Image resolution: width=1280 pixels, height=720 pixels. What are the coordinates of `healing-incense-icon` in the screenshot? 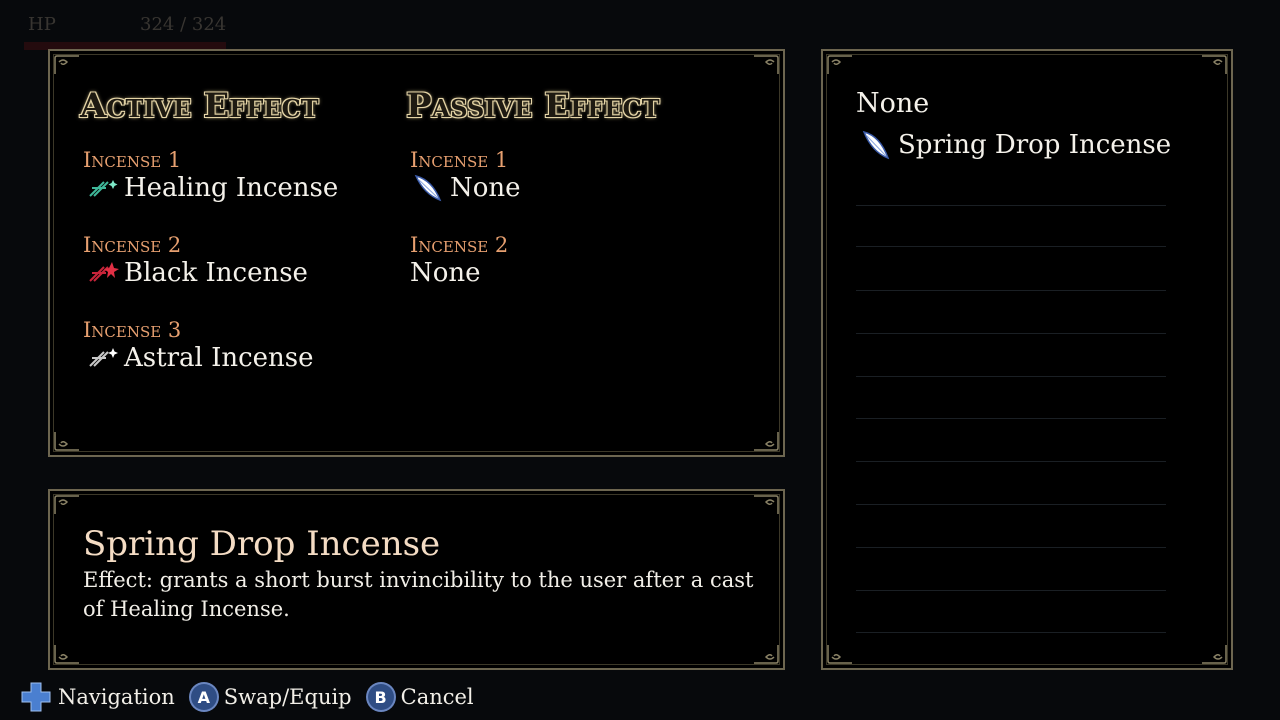 It's located at (103, 188).